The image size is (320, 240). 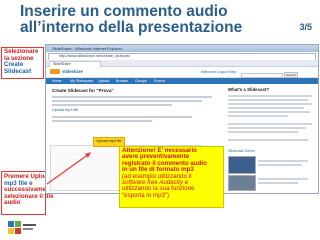 I want to click on page-heading: Create Slidecast for "Prova", so click(x=83, y=90).